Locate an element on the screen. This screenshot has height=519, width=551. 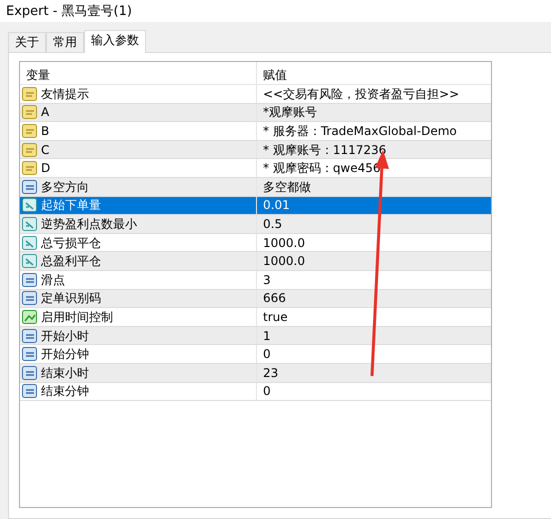
parameter-name: 总亏损平仓 is located at coordinates (71, 243).